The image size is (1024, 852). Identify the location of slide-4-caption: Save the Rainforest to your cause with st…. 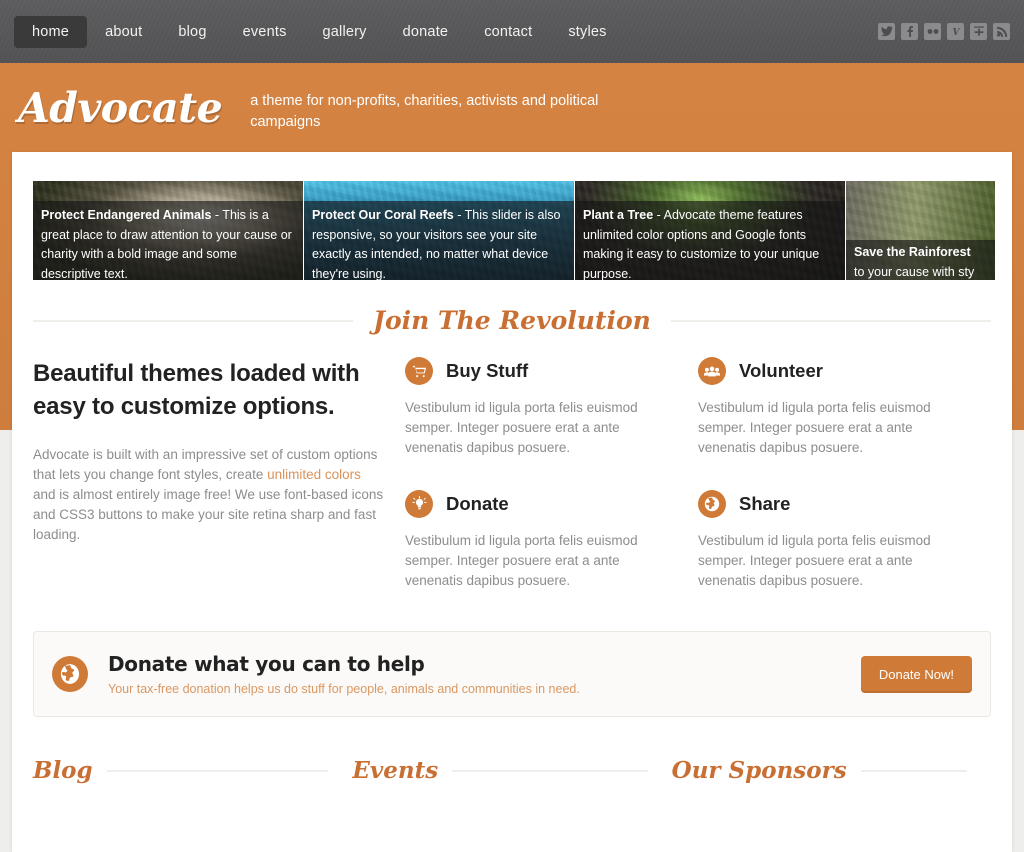
(920, 260).